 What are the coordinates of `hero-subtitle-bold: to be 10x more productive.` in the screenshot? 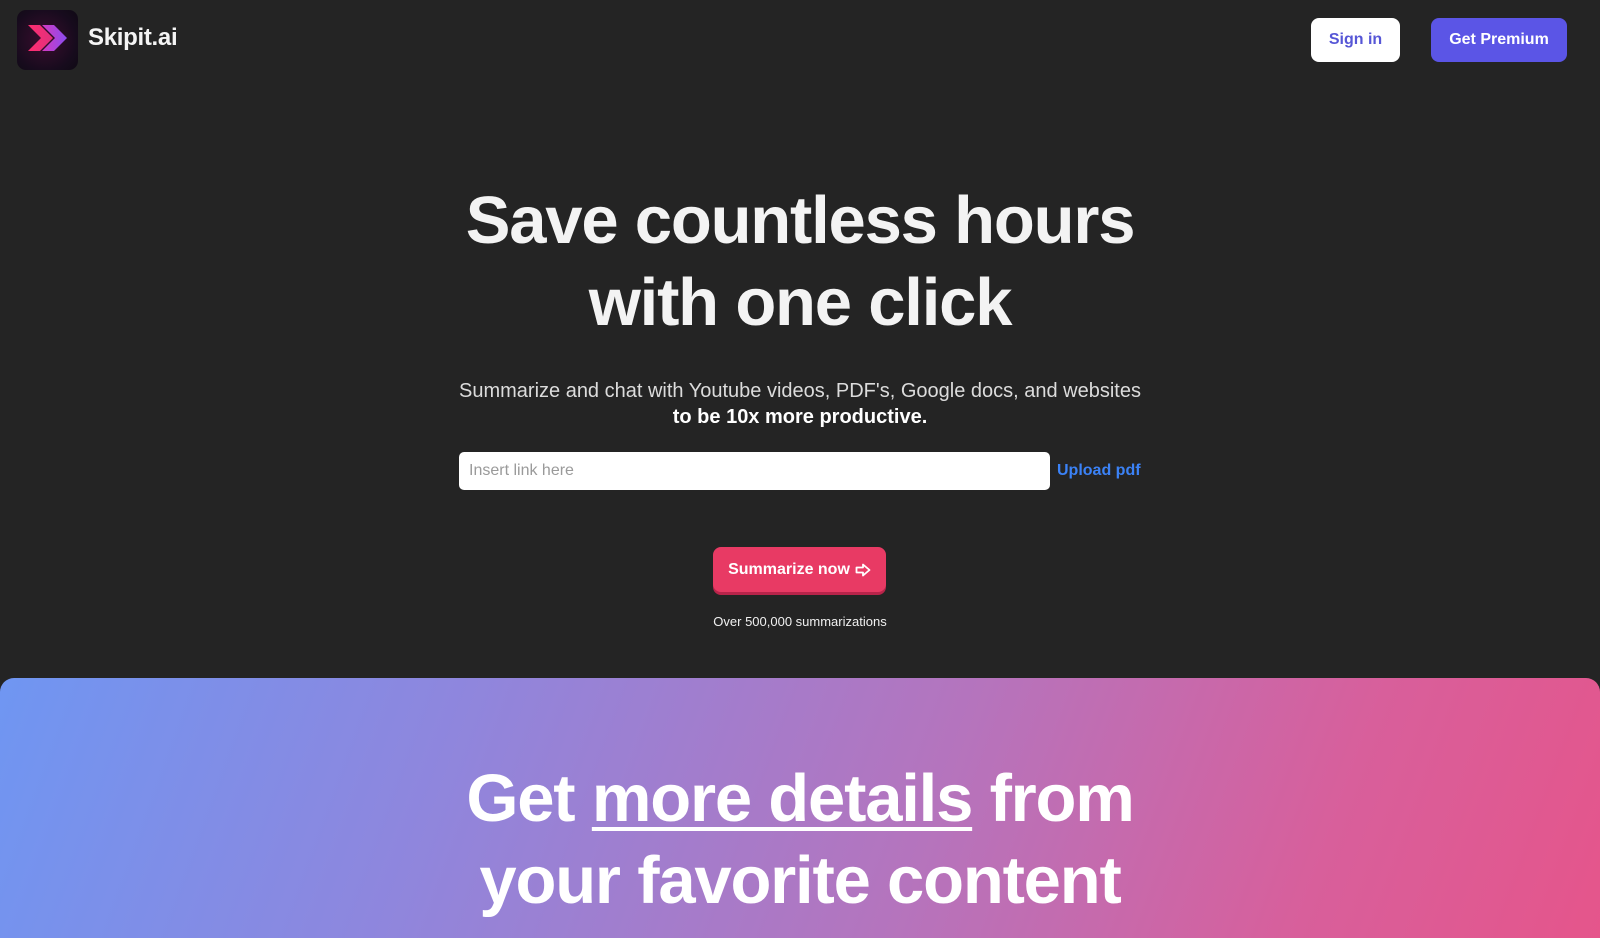 It's located at (800, 417).